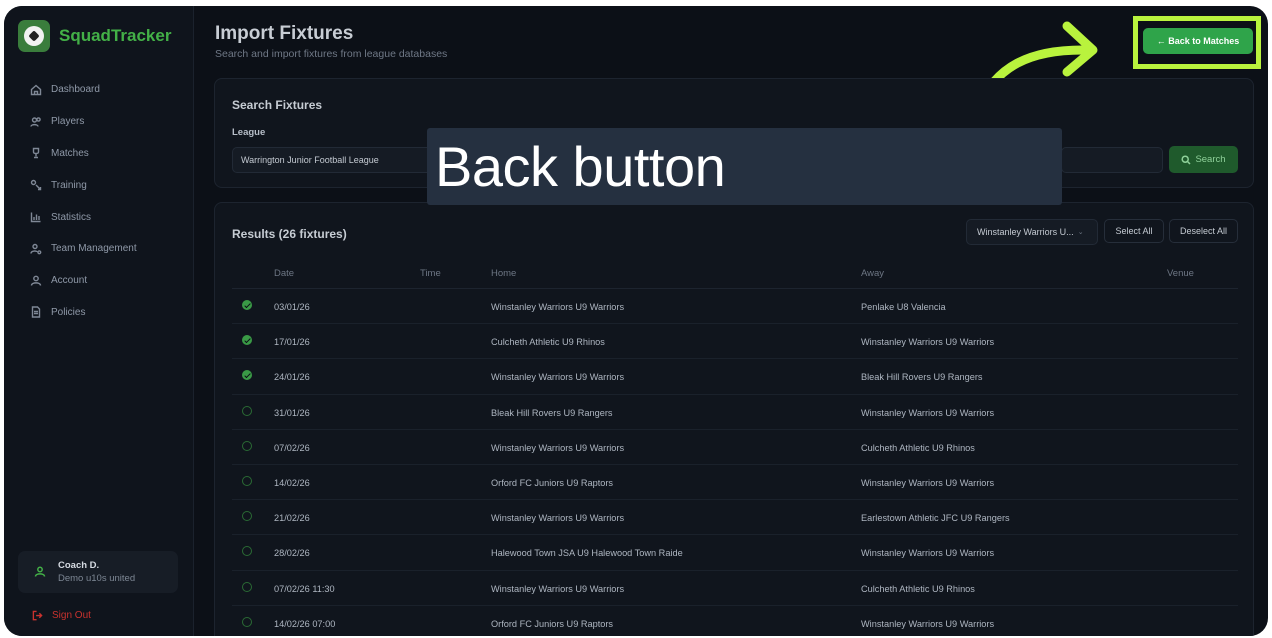 This screenshot has width=1272, height=638. Describe the element at coordinates (430, 273) in the screenshot. I see `column-header-time: Time` at that location.